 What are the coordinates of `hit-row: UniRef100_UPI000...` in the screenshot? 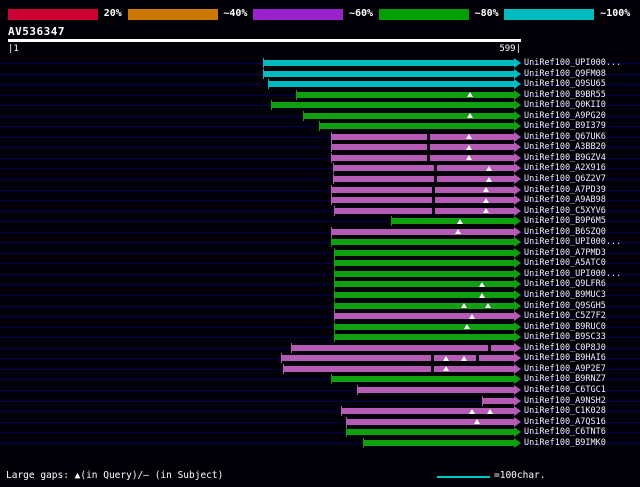 It's located at (320, 242).